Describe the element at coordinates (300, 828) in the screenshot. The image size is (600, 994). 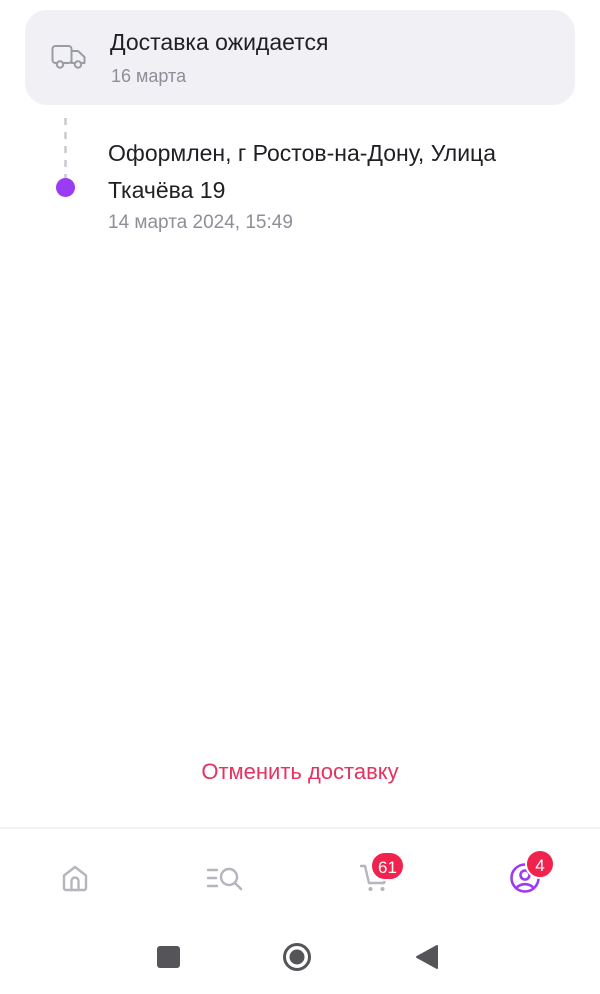
I see `bottom-nav-divider` at that location.